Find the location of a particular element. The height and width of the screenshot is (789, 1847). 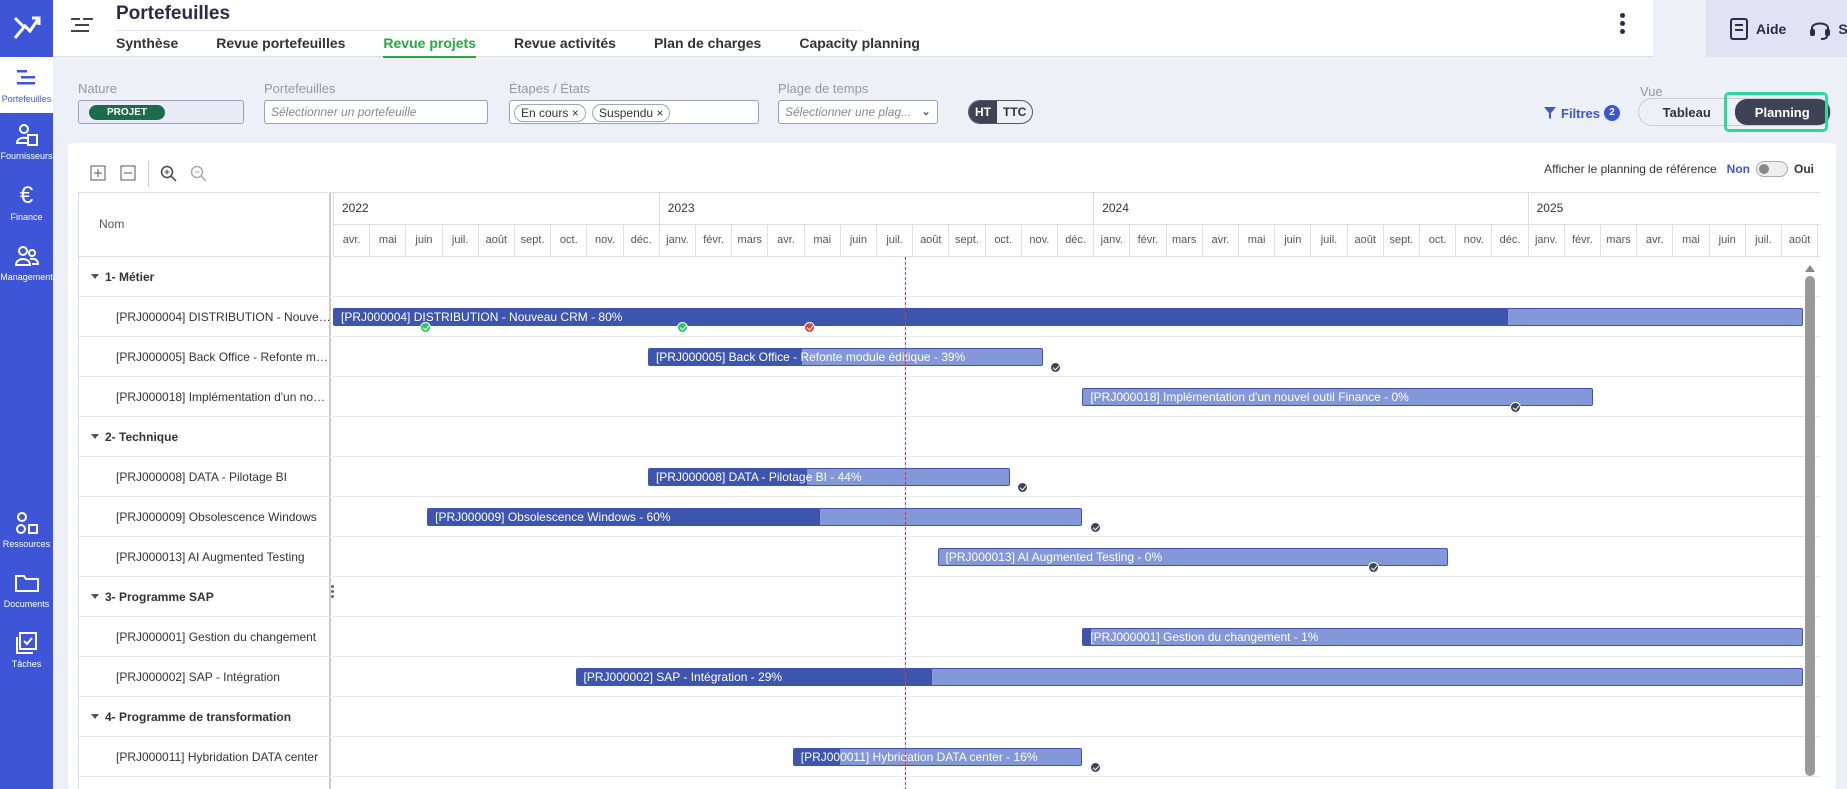

tab-revue-portefeuilles: Revue portefeuilles is located at coordinates (280, 44).